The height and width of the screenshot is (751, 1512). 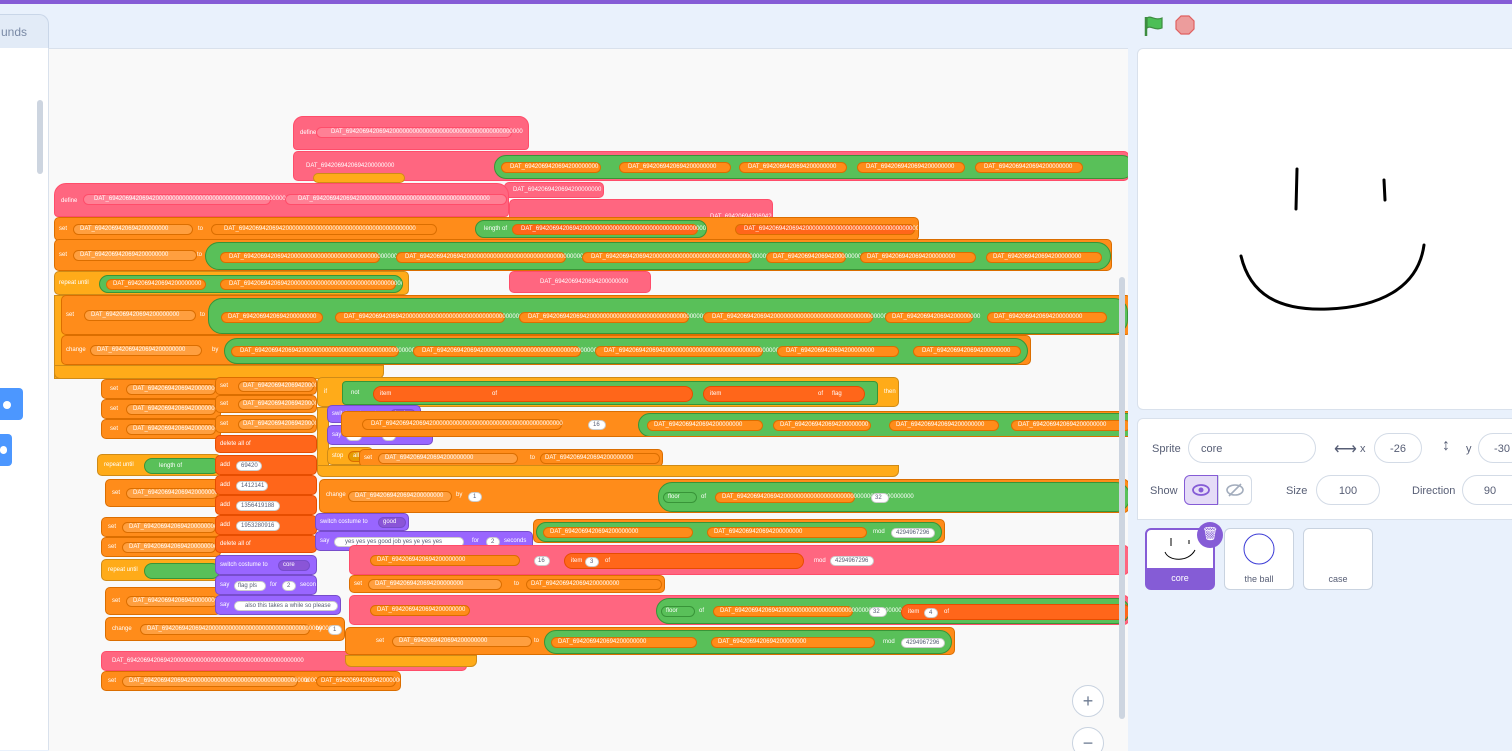 I want to click on say-also: say also this takes a while so please, so click(x=278, y=605).